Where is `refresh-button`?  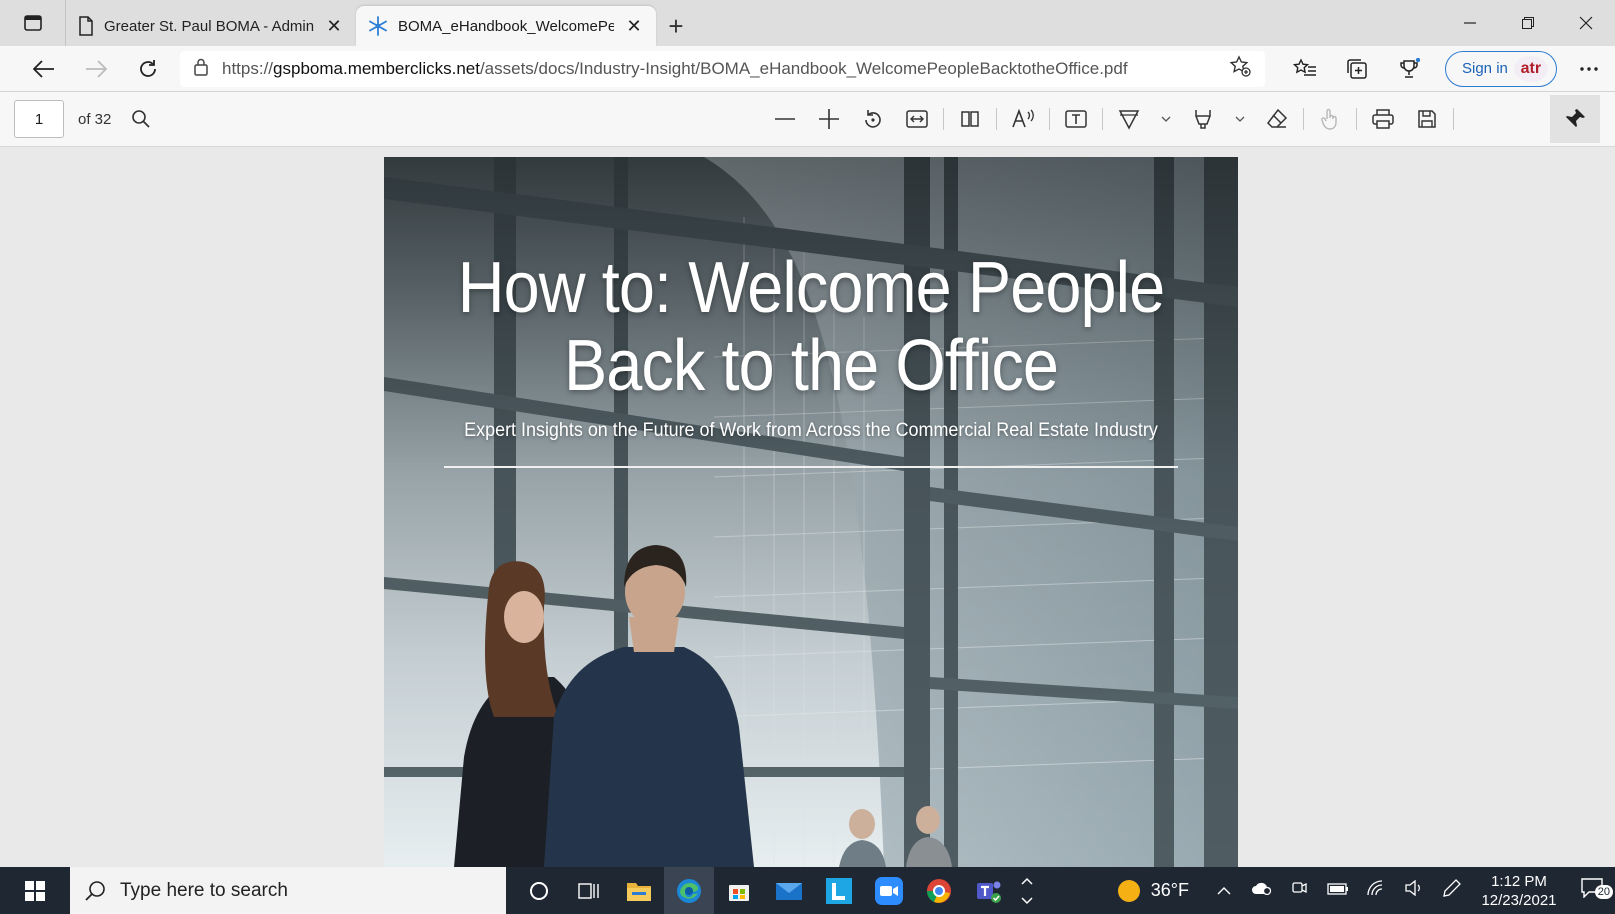
refresh-button is located at coordinates (148, 69).